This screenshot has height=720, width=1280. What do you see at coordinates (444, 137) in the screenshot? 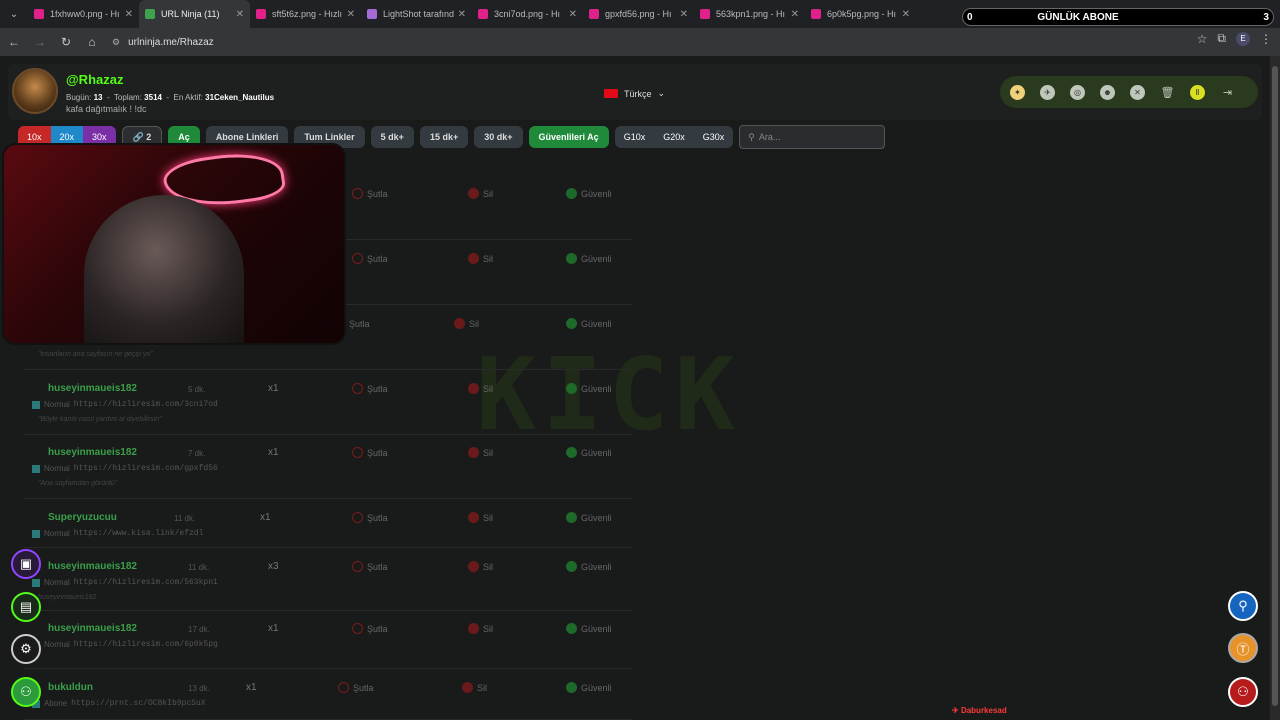
I see `filter-15min-button: 15 dk+` at bounding box center [444, 137].